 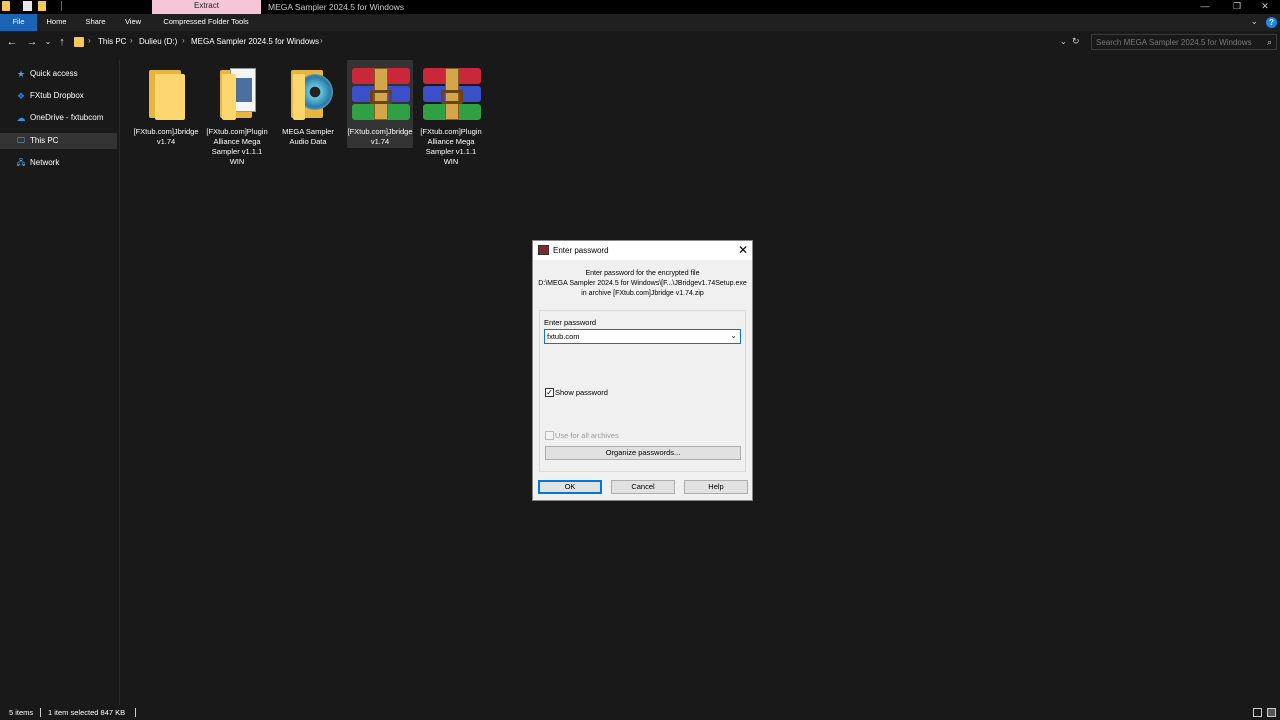 What do you see at coordinates (1174, 42) in the screenshot?
I see `search-placeholder: Search MEGA Sampler 2024.5 for Windows` at bounding box center [1174, 42].